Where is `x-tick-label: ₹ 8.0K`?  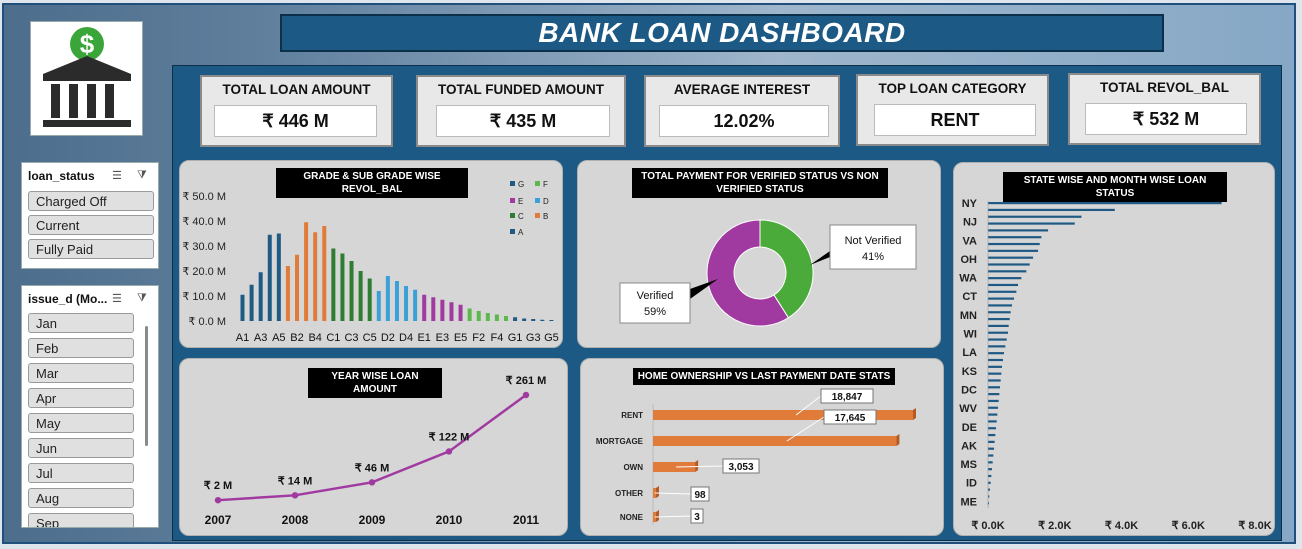
x-tick-label: ₹ 8.0K is located at coordinates (1254, 526).